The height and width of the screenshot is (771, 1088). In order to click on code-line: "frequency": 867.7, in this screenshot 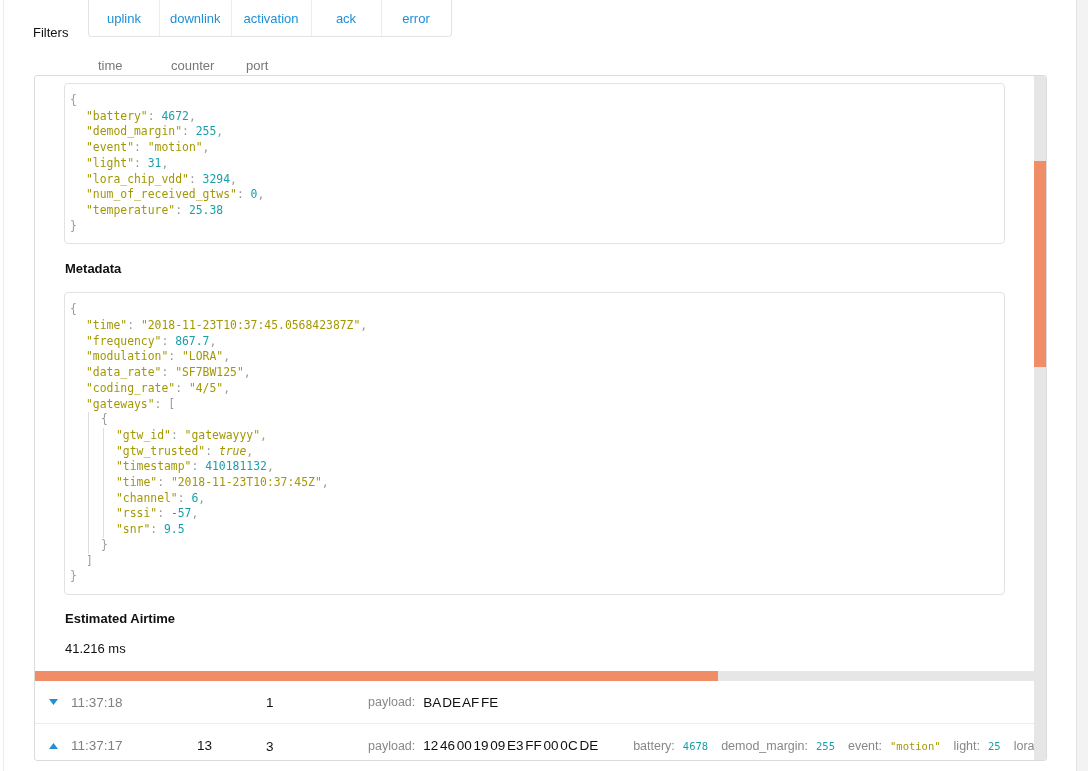, I will do `click(151, 341)`.